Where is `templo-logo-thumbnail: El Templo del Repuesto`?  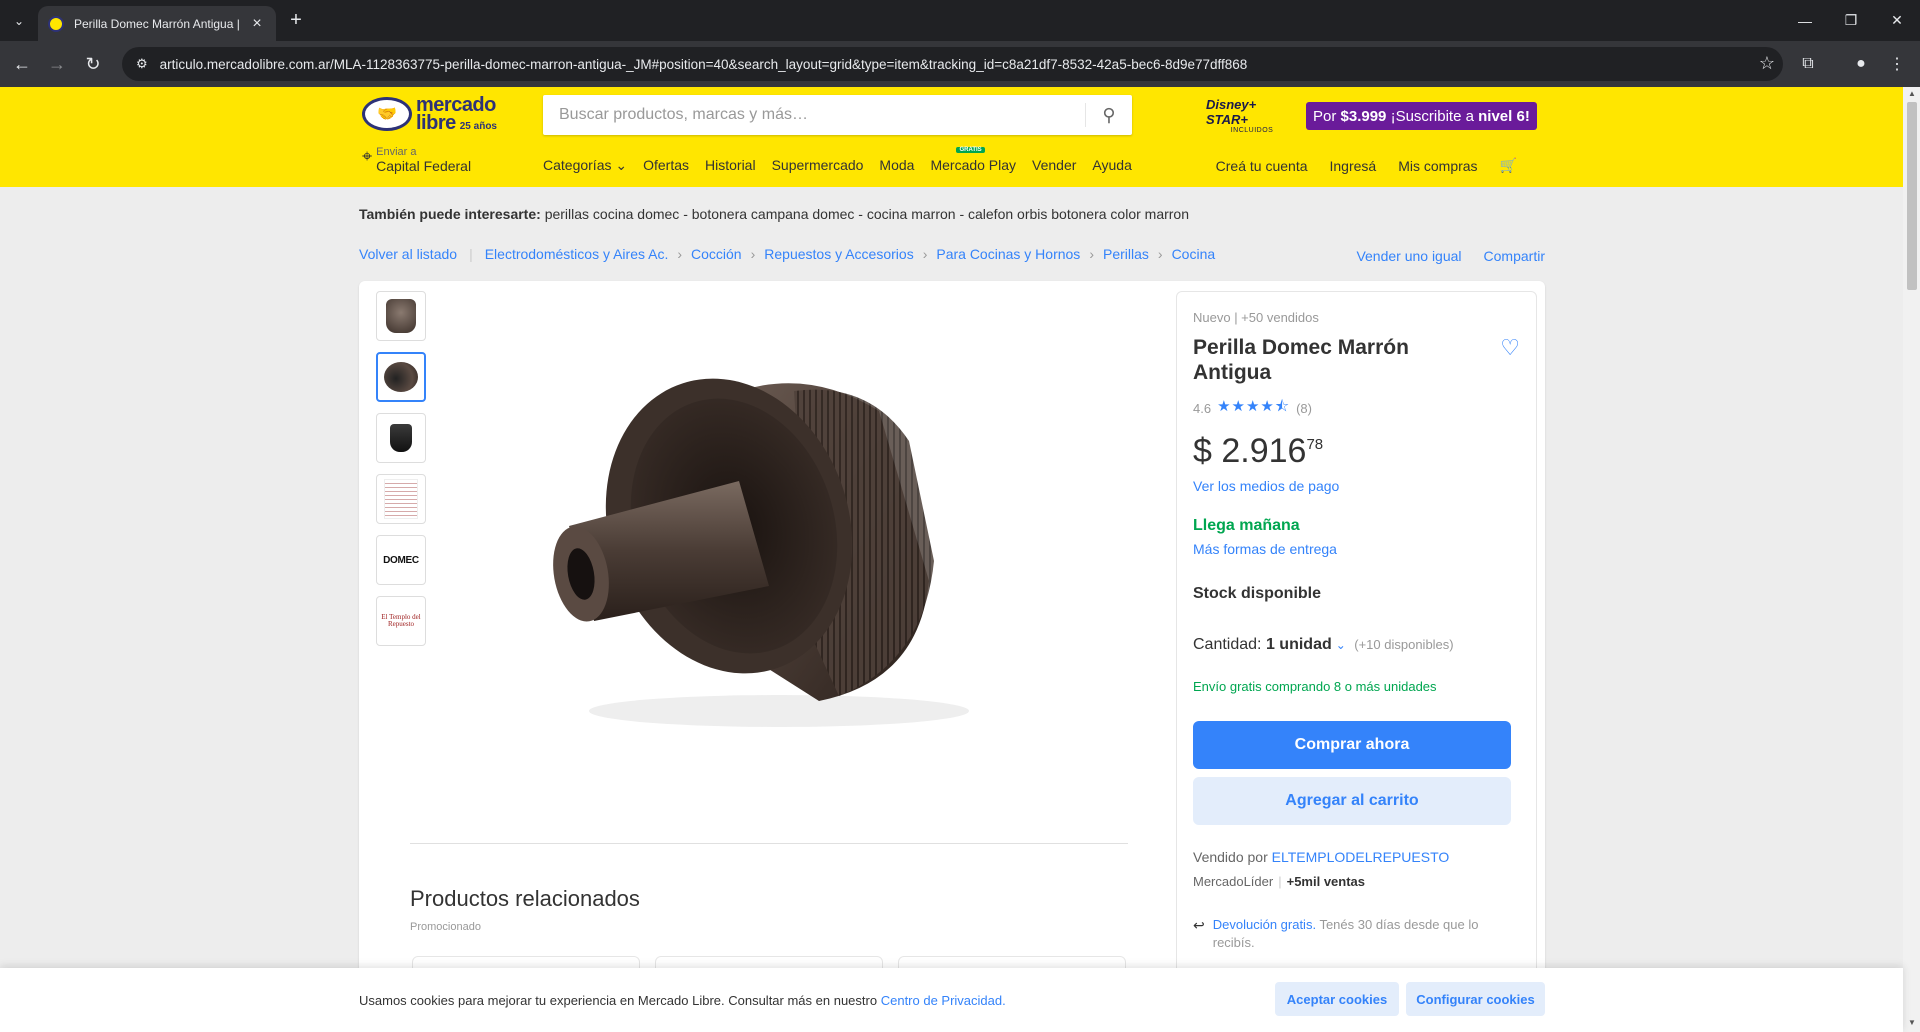
templo-logo-thumbnail: El Templo del Repuesto is located at coordinates (401, 620).